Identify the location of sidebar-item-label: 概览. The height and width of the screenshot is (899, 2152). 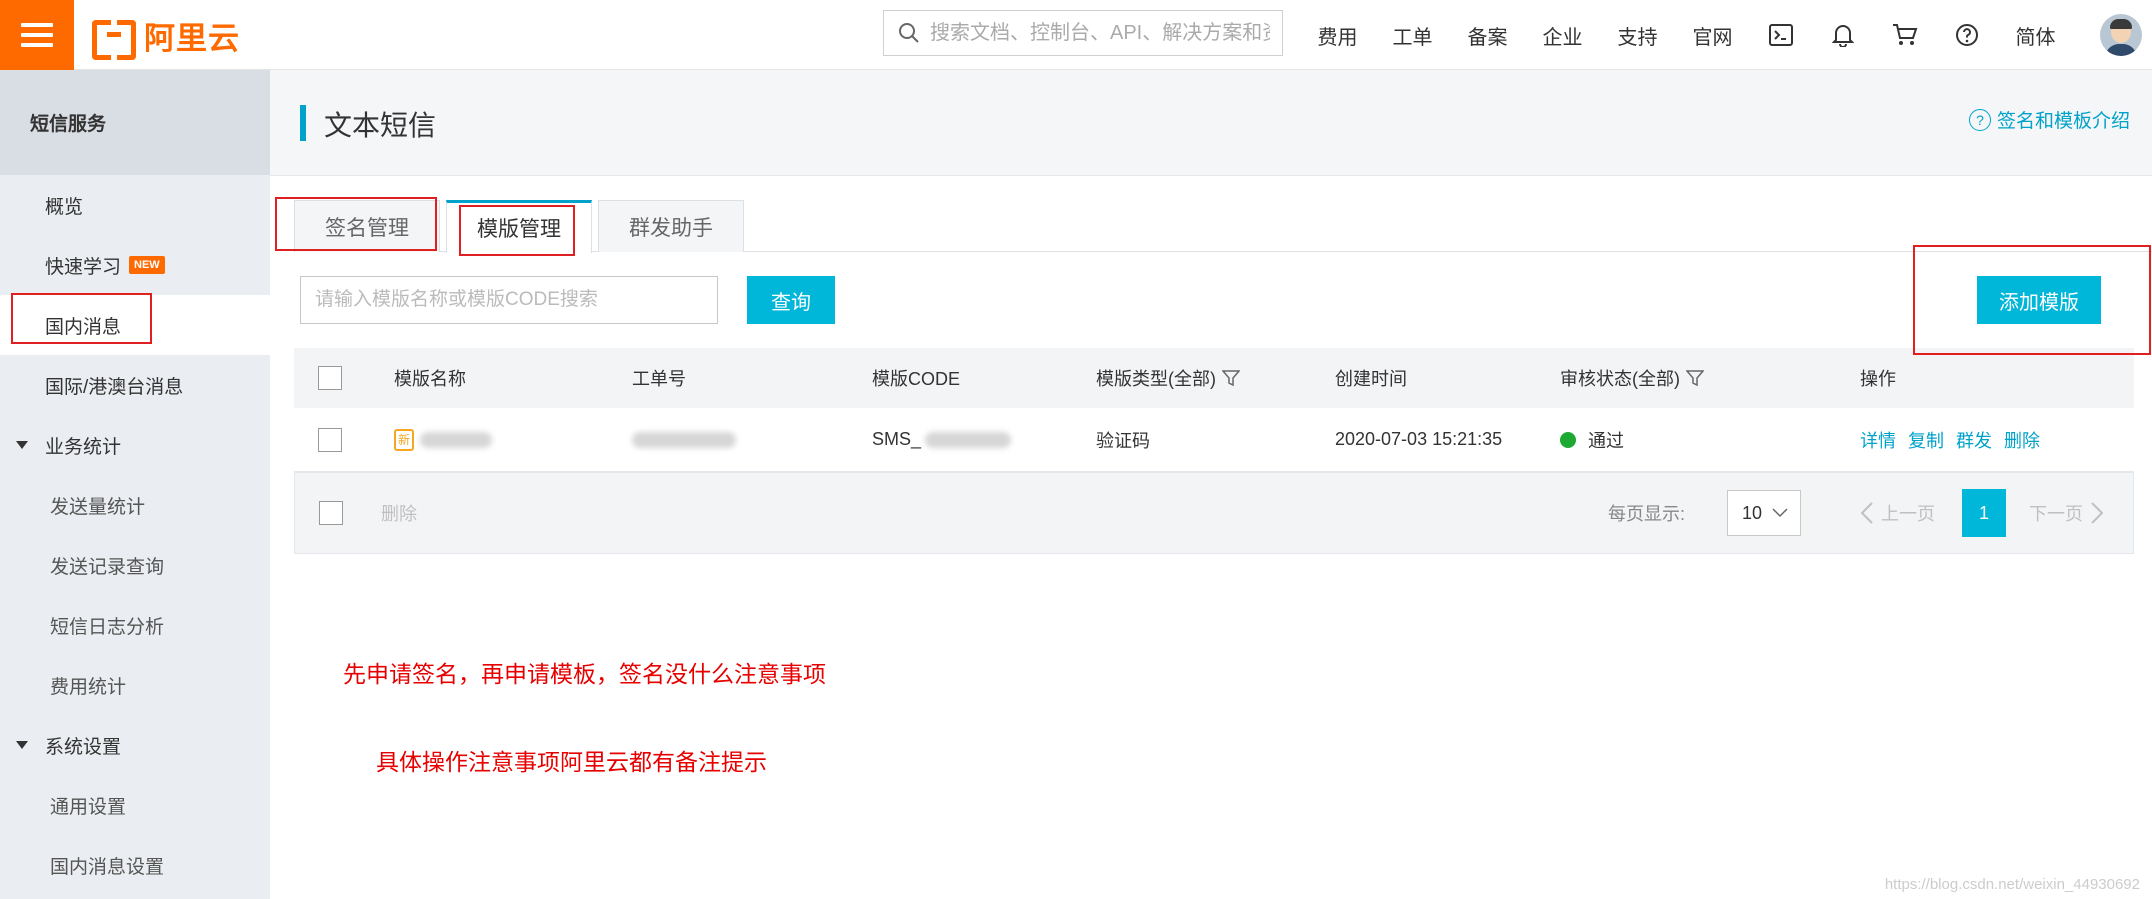
(64, 207).